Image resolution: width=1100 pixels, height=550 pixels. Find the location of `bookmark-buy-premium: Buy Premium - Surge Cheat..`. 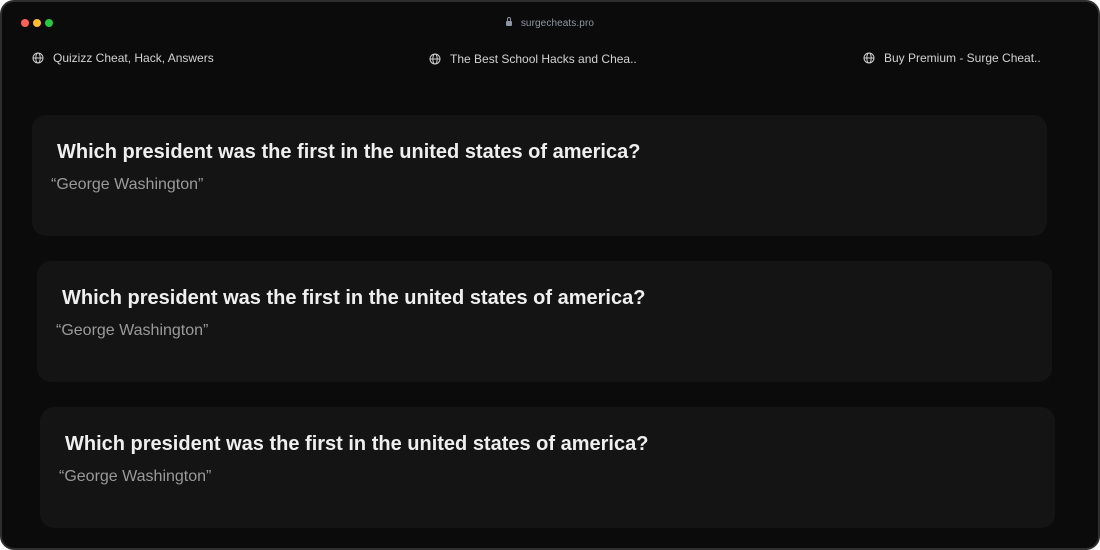

bookmark-buy-premium: Buy Premium - Surge Cheat.. is located at coordinates (952, 58).